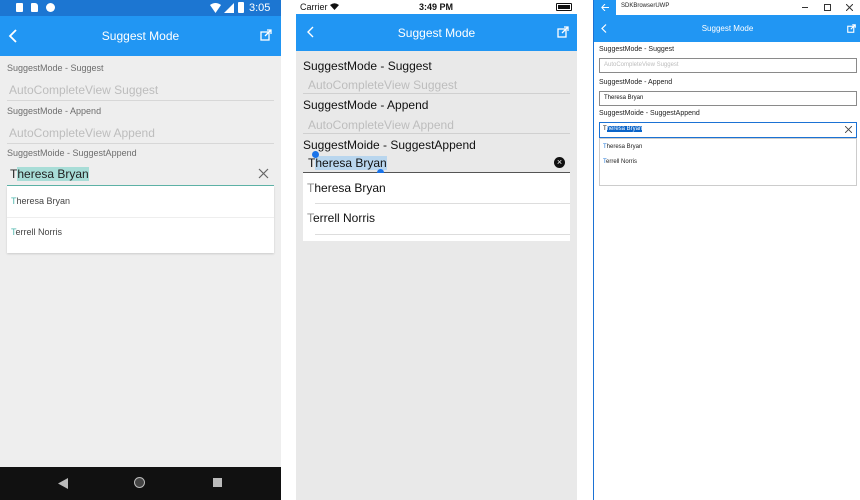  I want to click on ios-status-time: 3:49 PM, so click(436, 7).